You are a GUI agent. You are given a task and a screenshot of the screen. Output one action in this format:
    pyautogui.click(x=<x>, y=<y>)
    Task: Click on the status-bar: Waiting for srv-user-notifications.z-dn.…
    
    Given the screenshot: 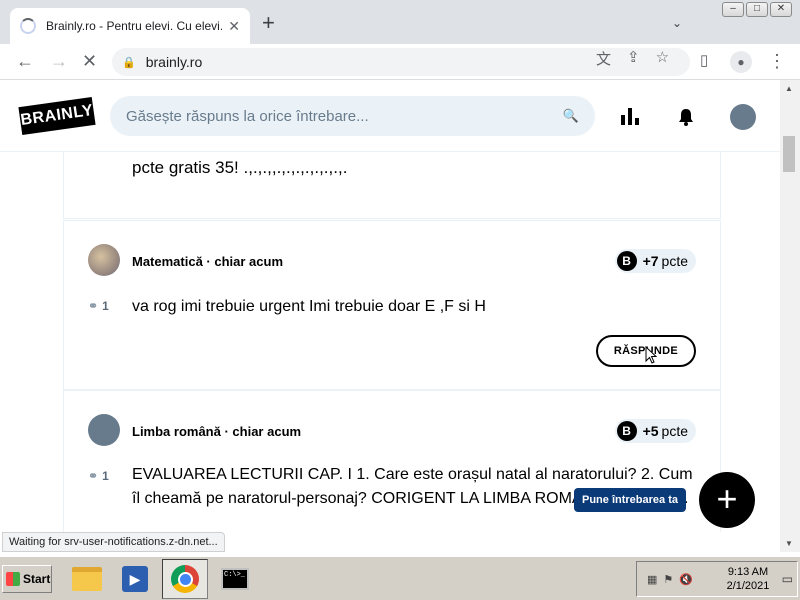 What is the action you would take?
    pyautogui.click(x=113, y=542)
    